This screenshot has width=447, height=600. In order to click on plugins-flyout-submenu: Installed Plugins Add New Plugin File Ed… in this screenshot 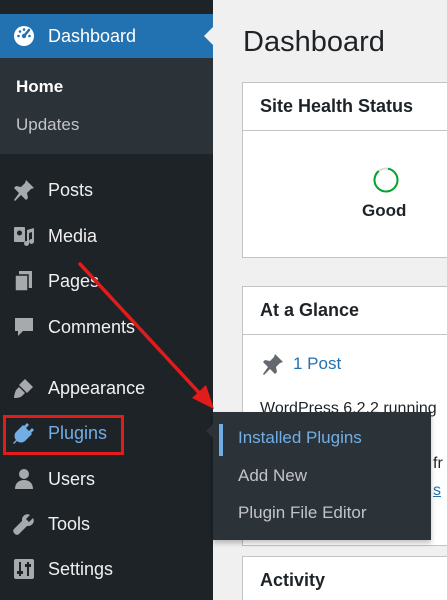, I will do `click(318, 476)`.